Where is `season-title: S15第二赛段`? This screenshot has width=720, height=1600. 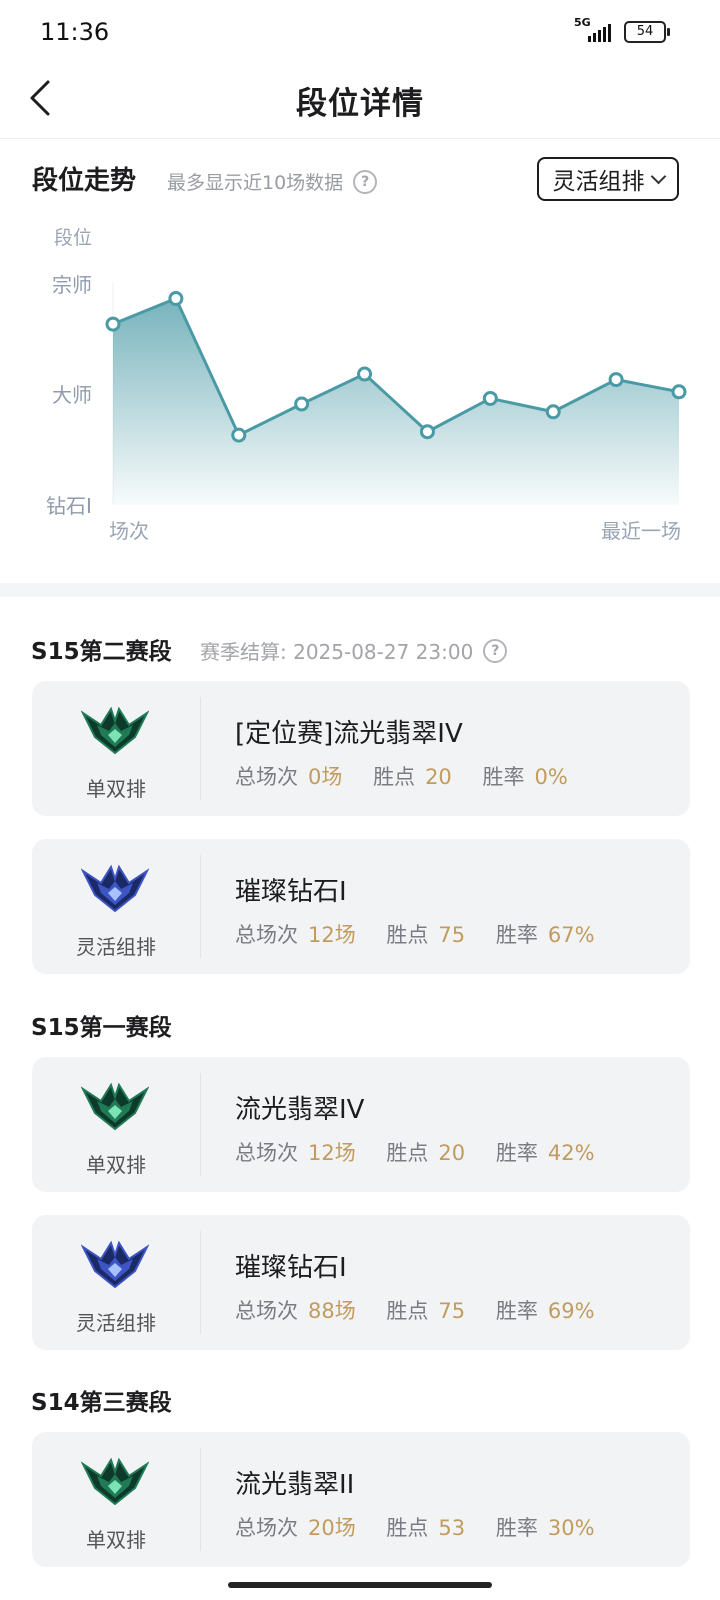
season-title: S15第二赛段 is located at coordinates (101, 652).